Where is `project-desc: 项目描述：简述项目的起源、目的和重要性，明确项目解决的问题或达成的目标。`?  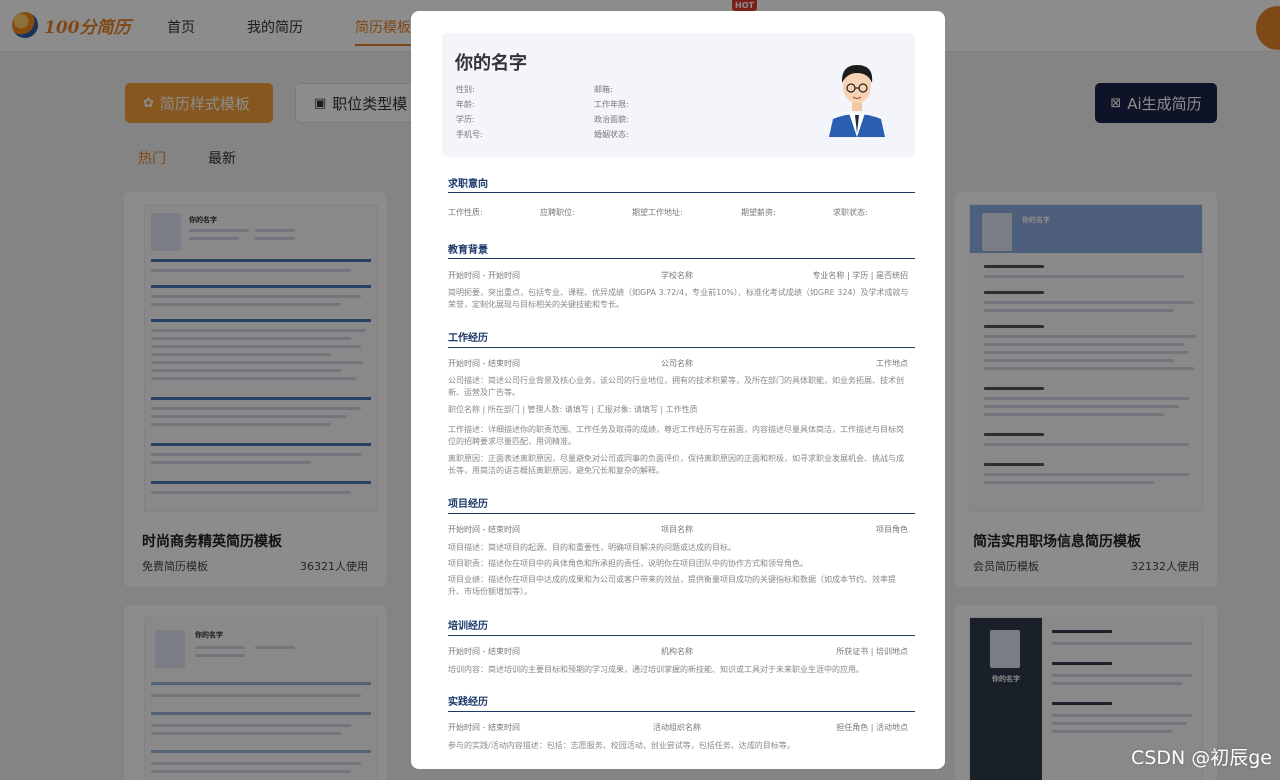 project-desc: 项目描述：简述项目的起源、目的和重要性，明确项目解决的问题或达成的目标。 is located at coordinates (592, 547).